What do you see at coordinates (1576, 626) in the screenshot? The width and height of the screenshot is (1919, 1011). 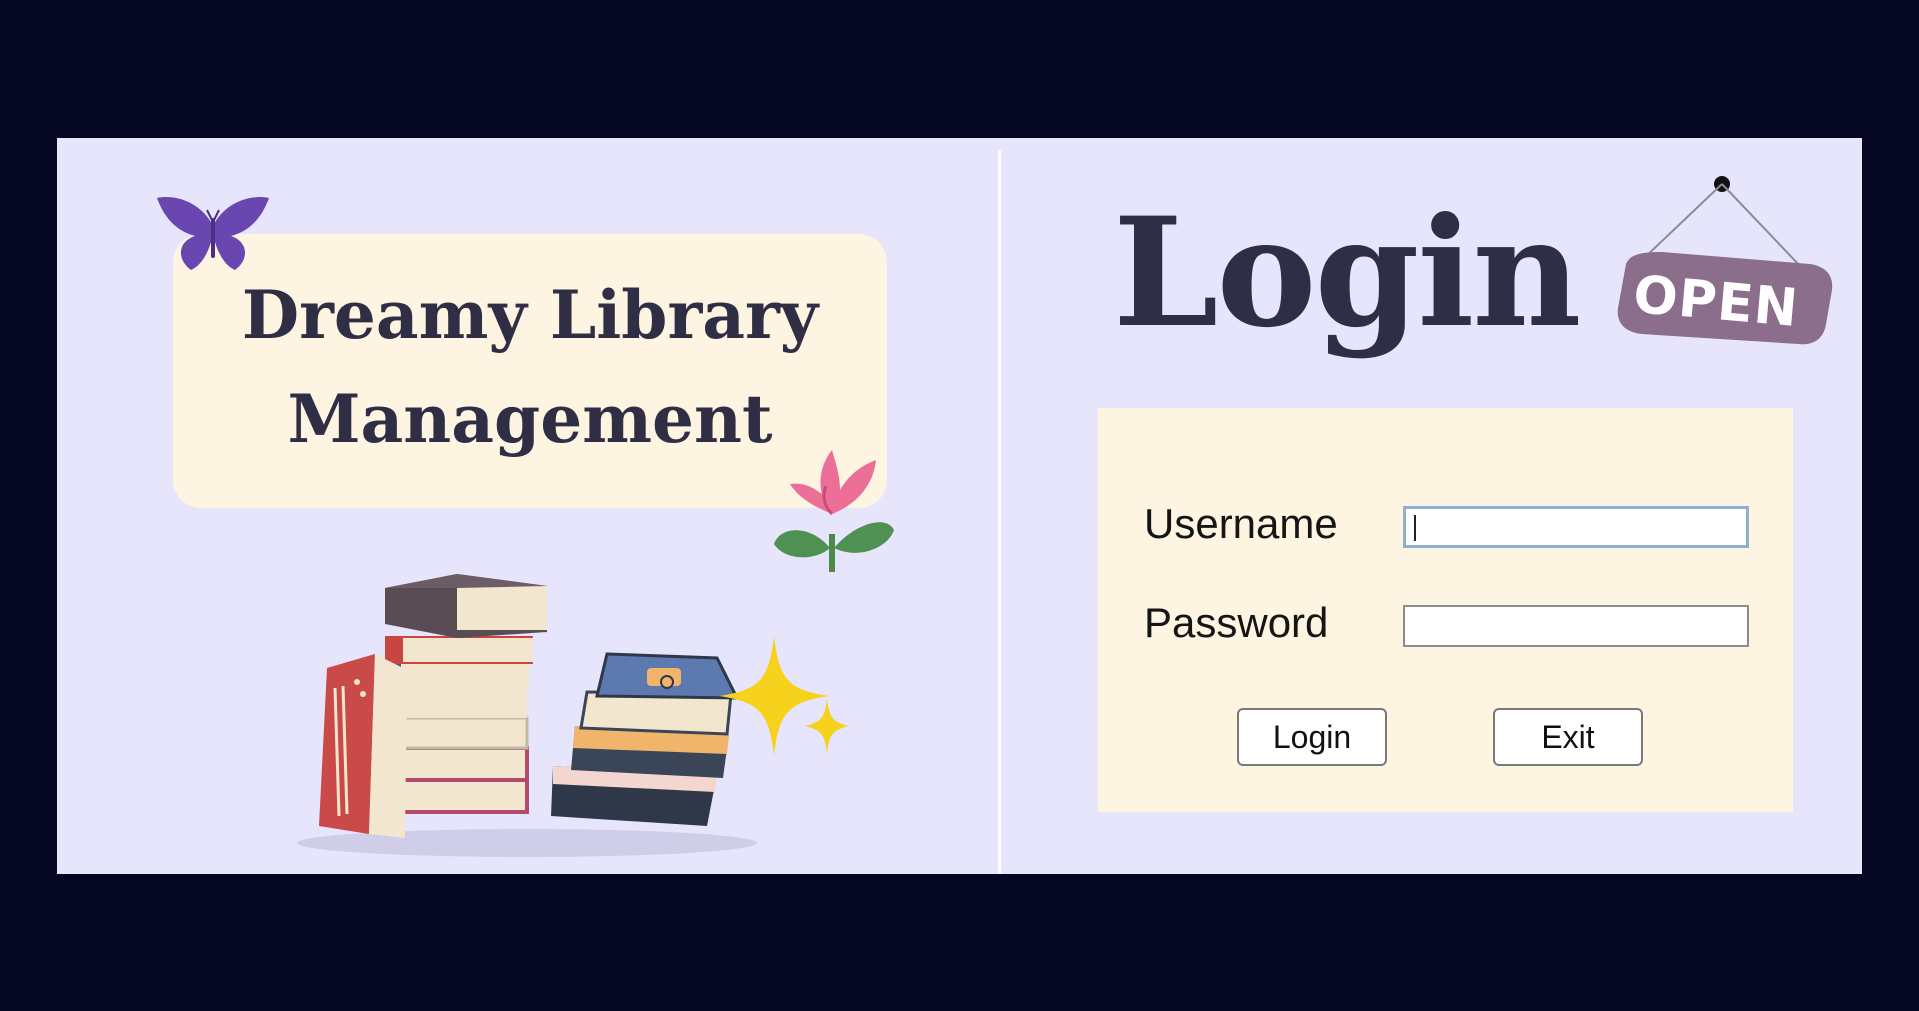 I see `password-input` at bounding box center [1576, 626].